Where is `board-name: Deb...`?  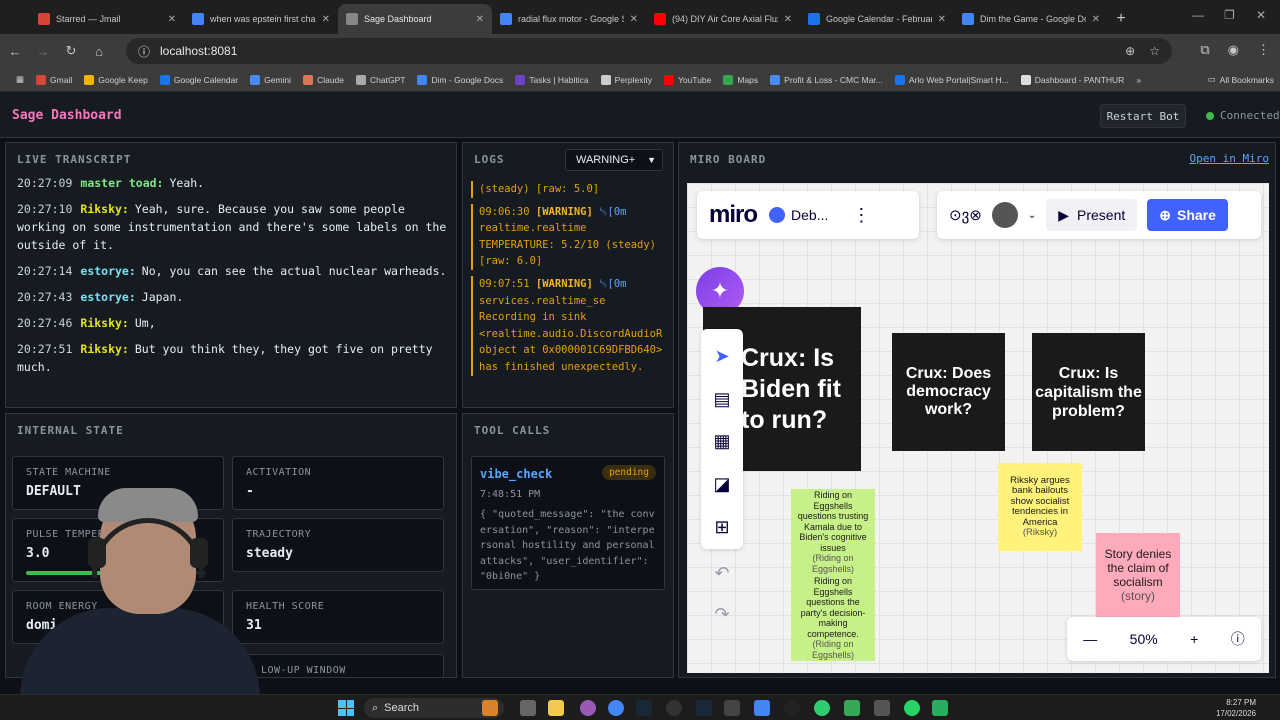
board-name: Deb... is located at coordinates (798, 215).